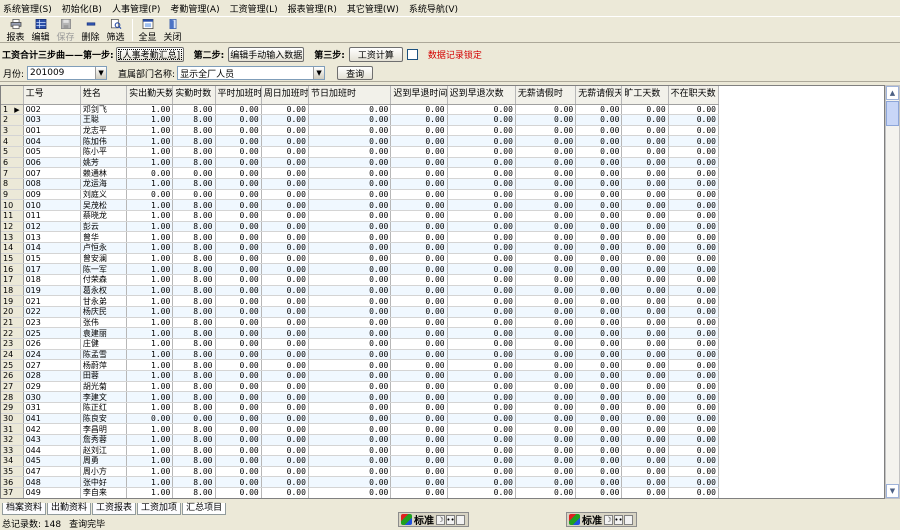 This screenshot has width=900, height=530. I want to click on column-header: 无薪请假天, so click(599, 95).